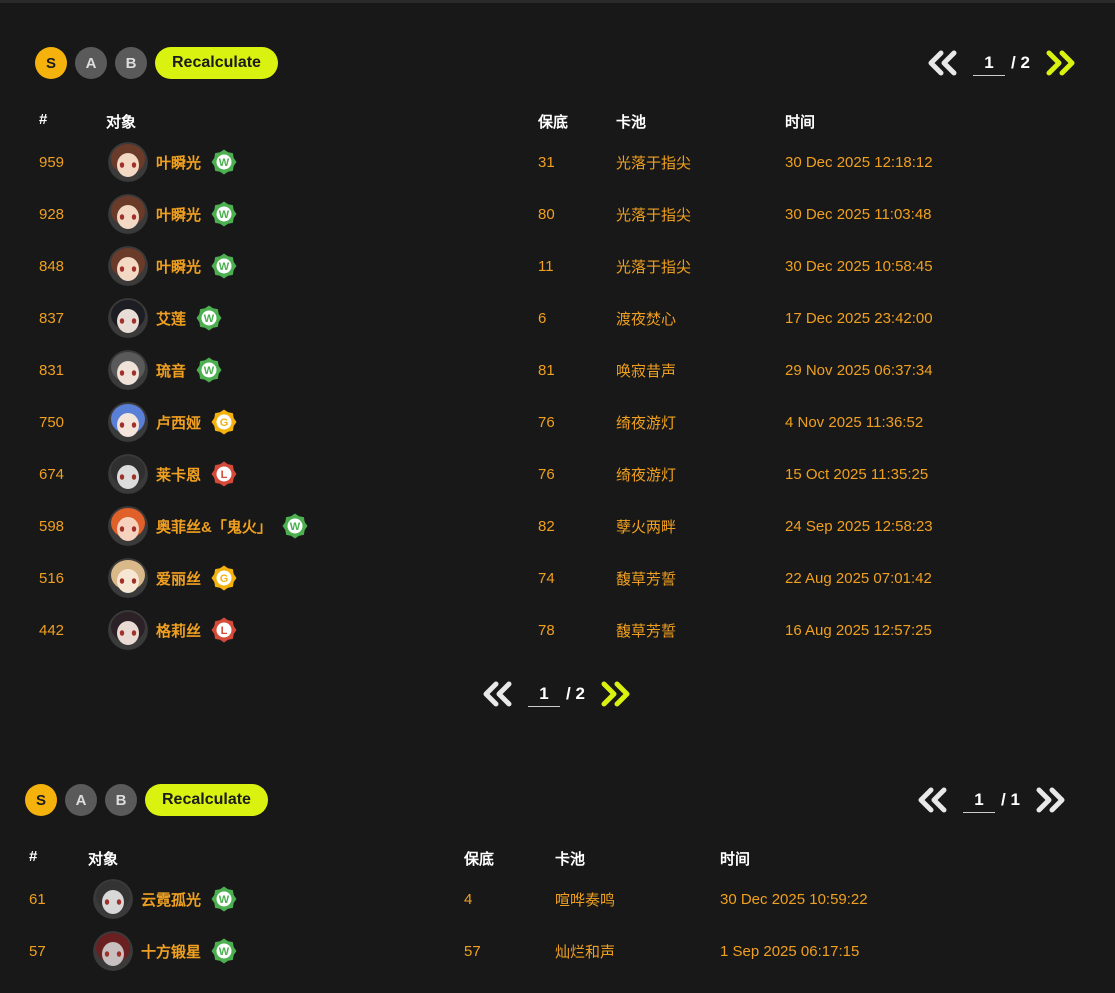 The width and height of the screenshot is (1115, 993). I want to click on target-name: 十方锻星, so click(171, 951).